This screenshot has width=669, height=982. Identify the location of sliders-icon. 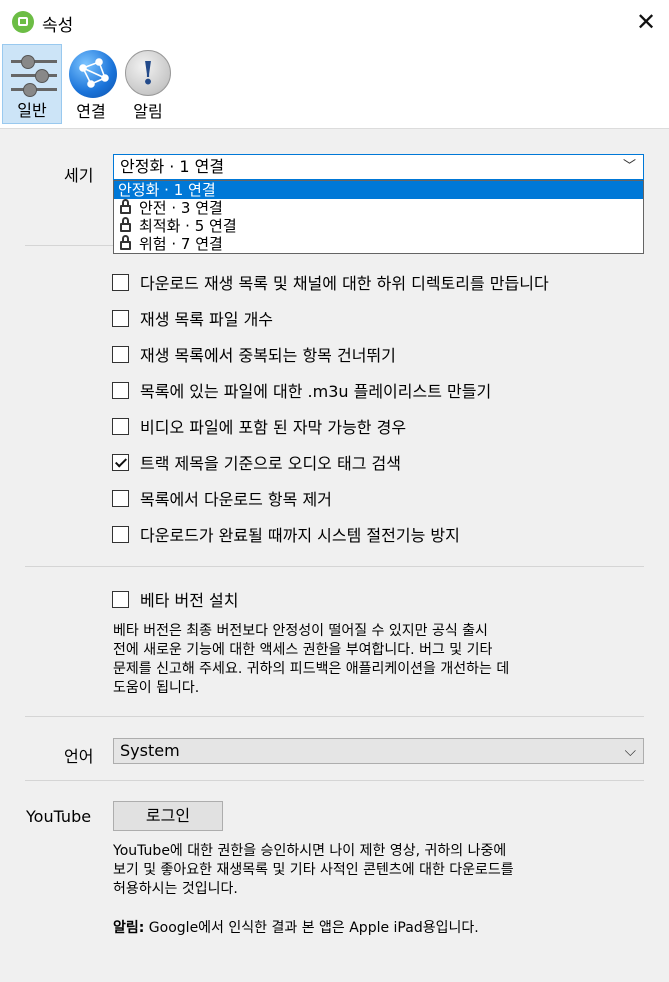
(34, 75).